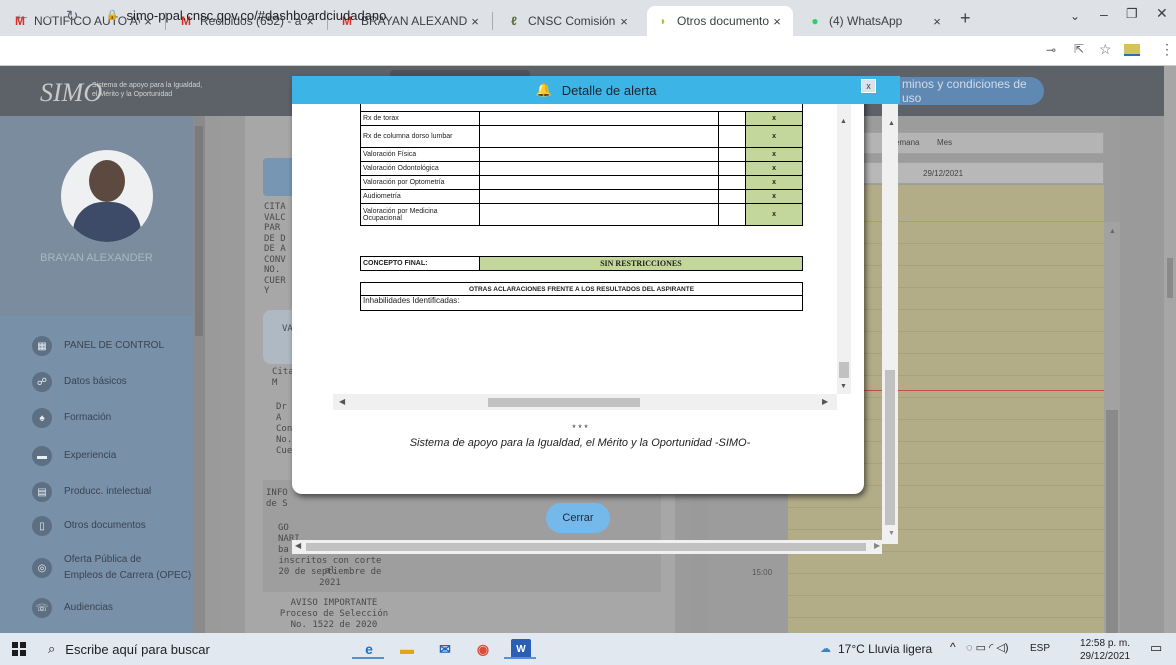 This screenshot has height=665, width=1176. What do you see at coordinates (42, 382) in the screenshot?
I see `people-icon: ☍` at bounding box center [42, 382].